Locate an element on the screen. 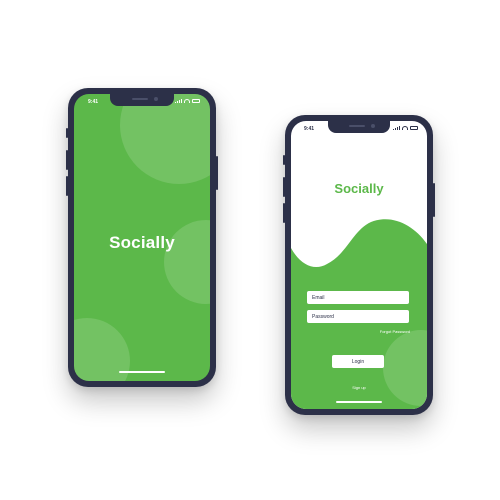  decorative-circle-top is located at coordinates (165, 139).